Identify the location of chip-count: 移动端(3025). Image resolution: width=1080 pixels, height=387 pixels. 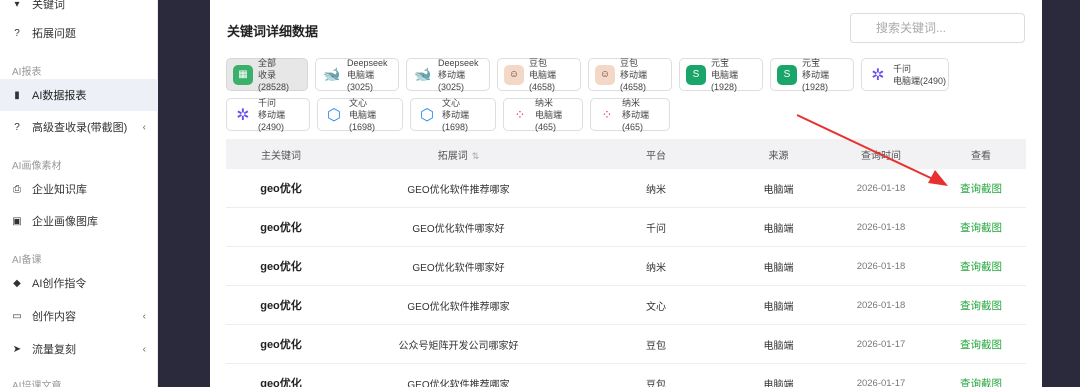
(452, 80).